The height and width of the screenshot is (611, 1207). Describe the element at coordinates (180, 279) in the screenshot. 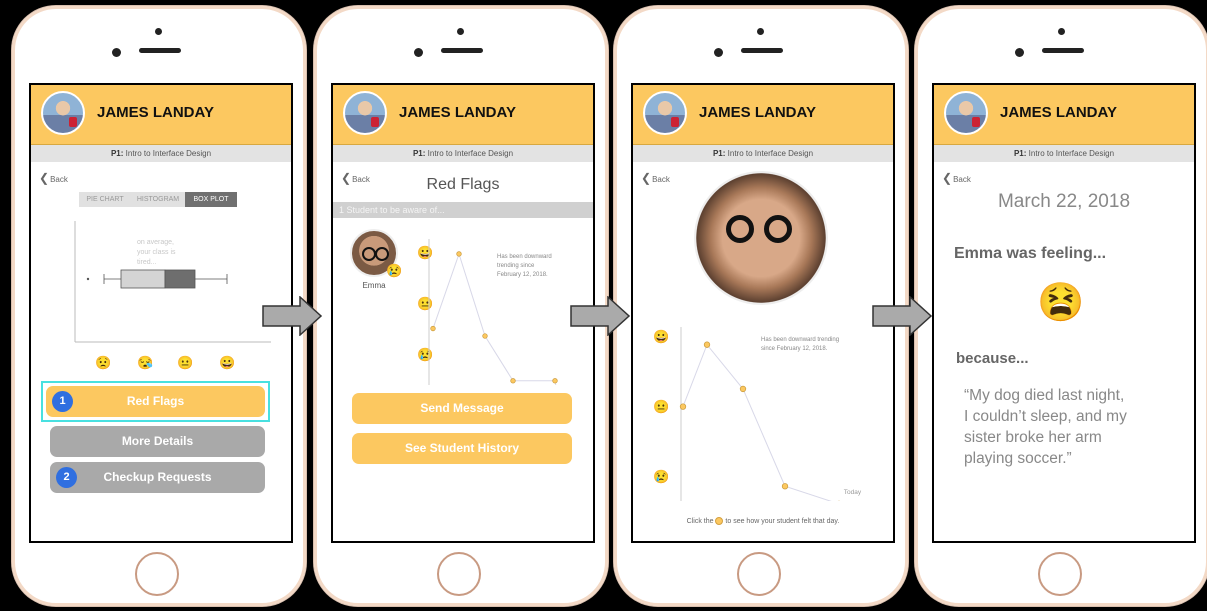

I see `box-upper` at that location.